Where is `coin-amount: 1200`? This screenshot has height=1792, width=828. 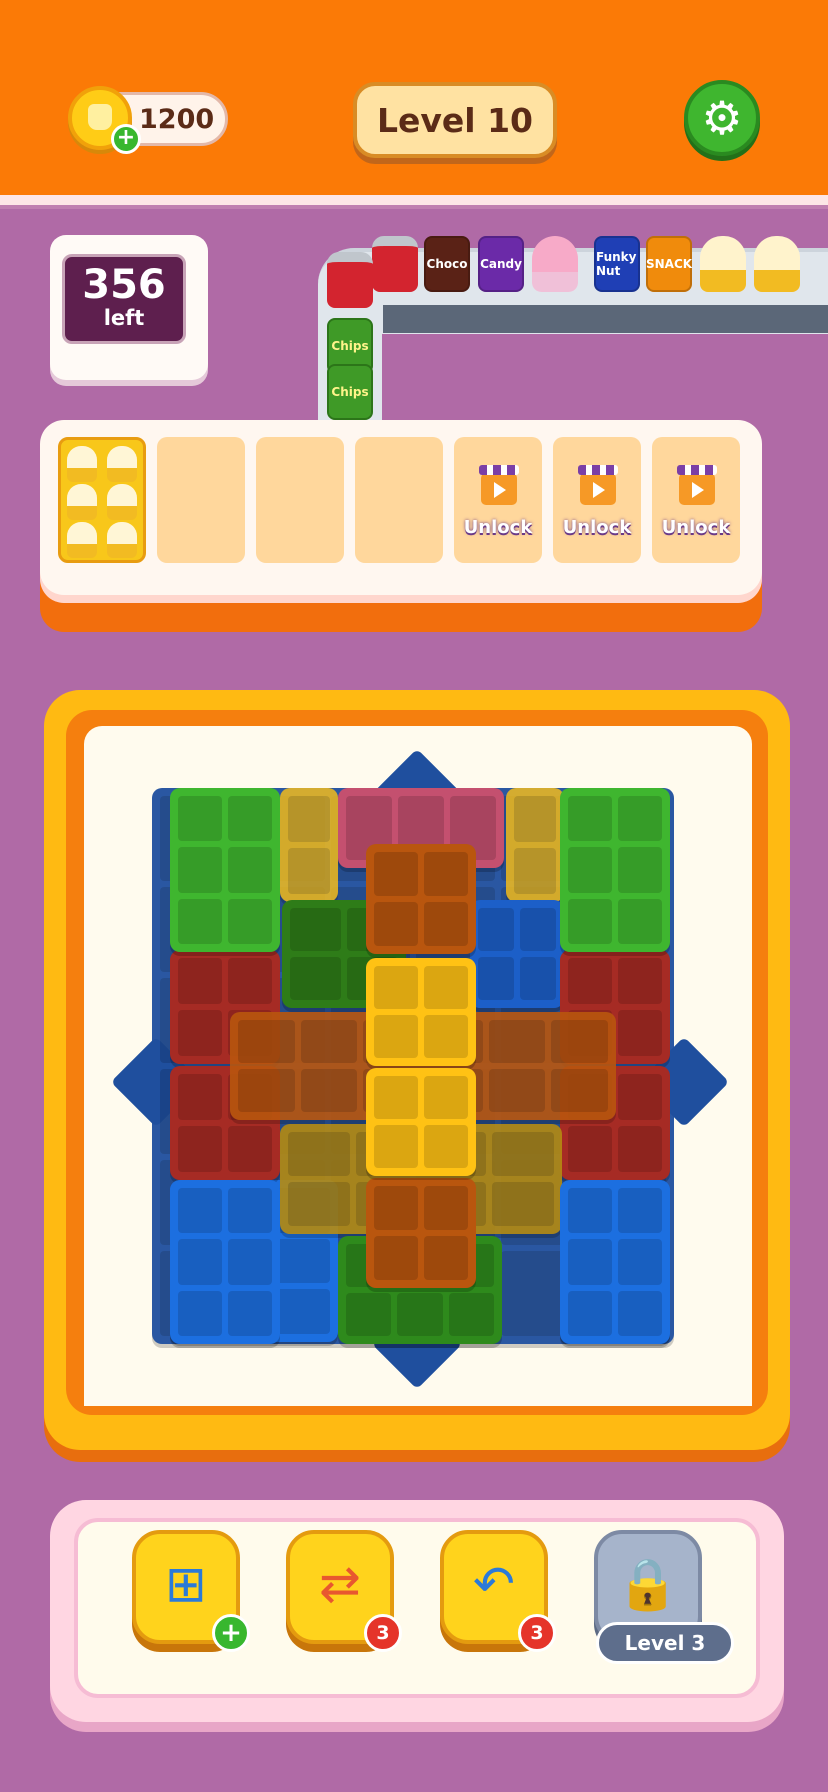 coin-amount: 1200 is located at coordinates (177, 119).